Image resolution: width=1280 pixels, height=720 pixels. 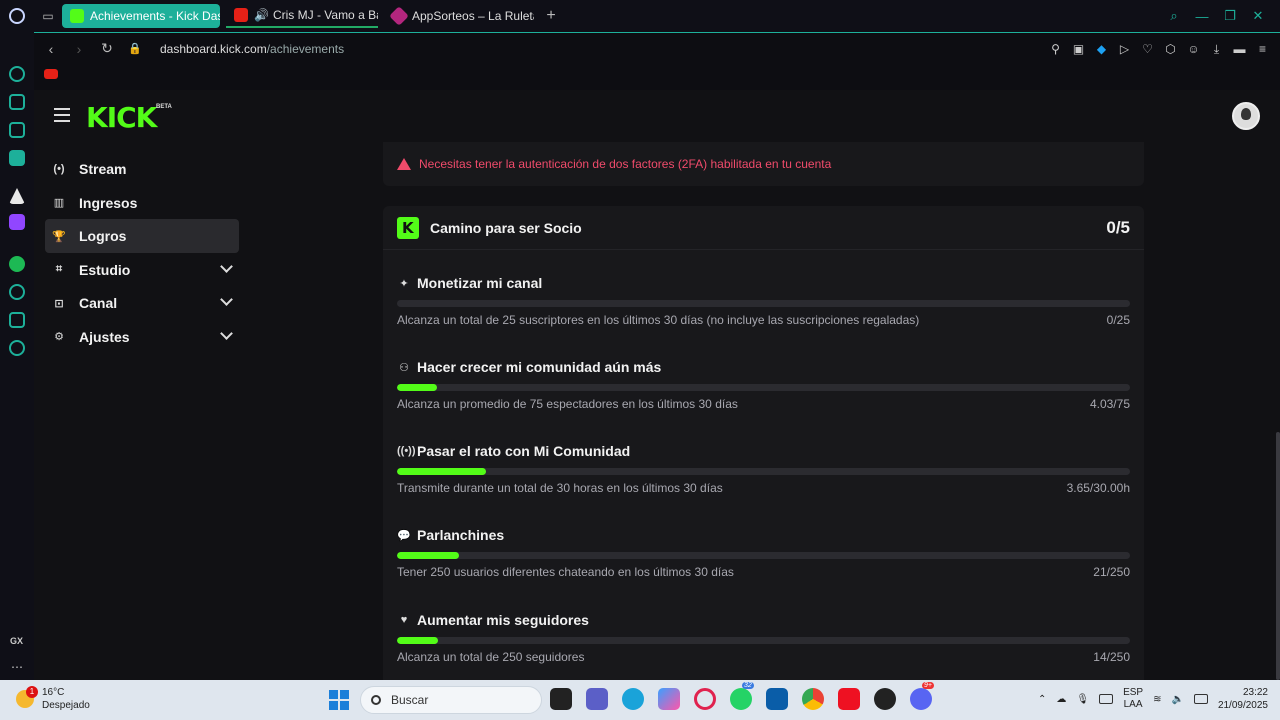 I want to click on keyboard-icon, so click(x=1106, y=699).